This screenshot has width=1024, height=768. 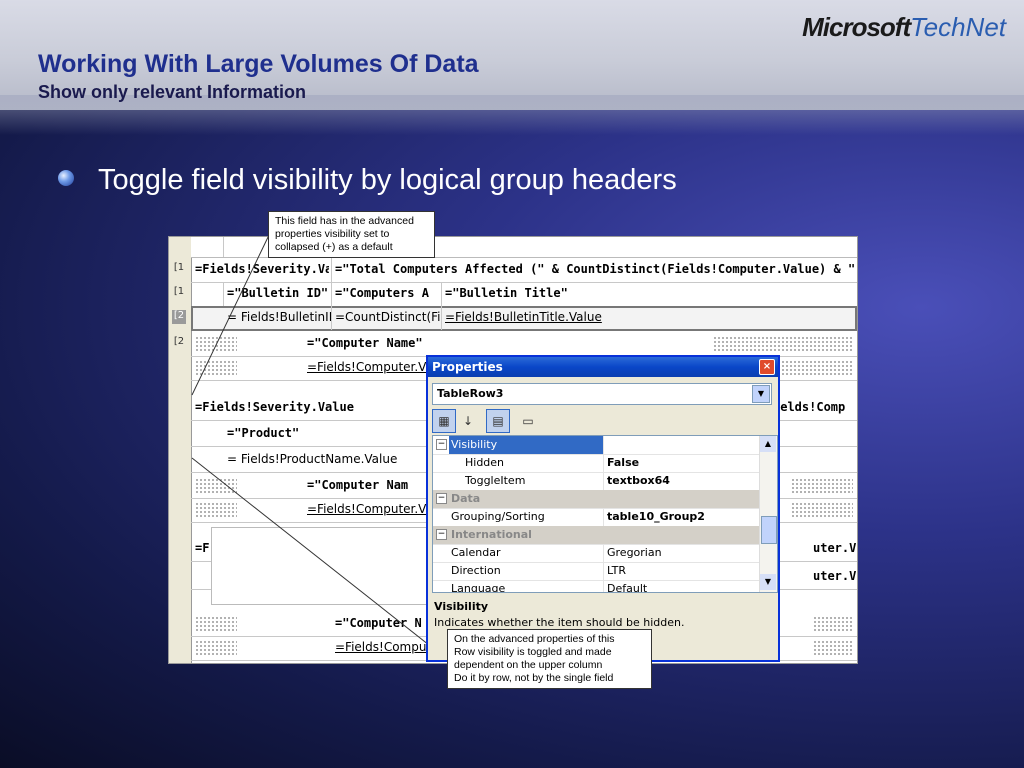 What do you see at coordinates (534, 678) in the screenshot?
I see `callout-bottom-line-4: Do it by row, not by the single field` at bounding box center [534, 678].